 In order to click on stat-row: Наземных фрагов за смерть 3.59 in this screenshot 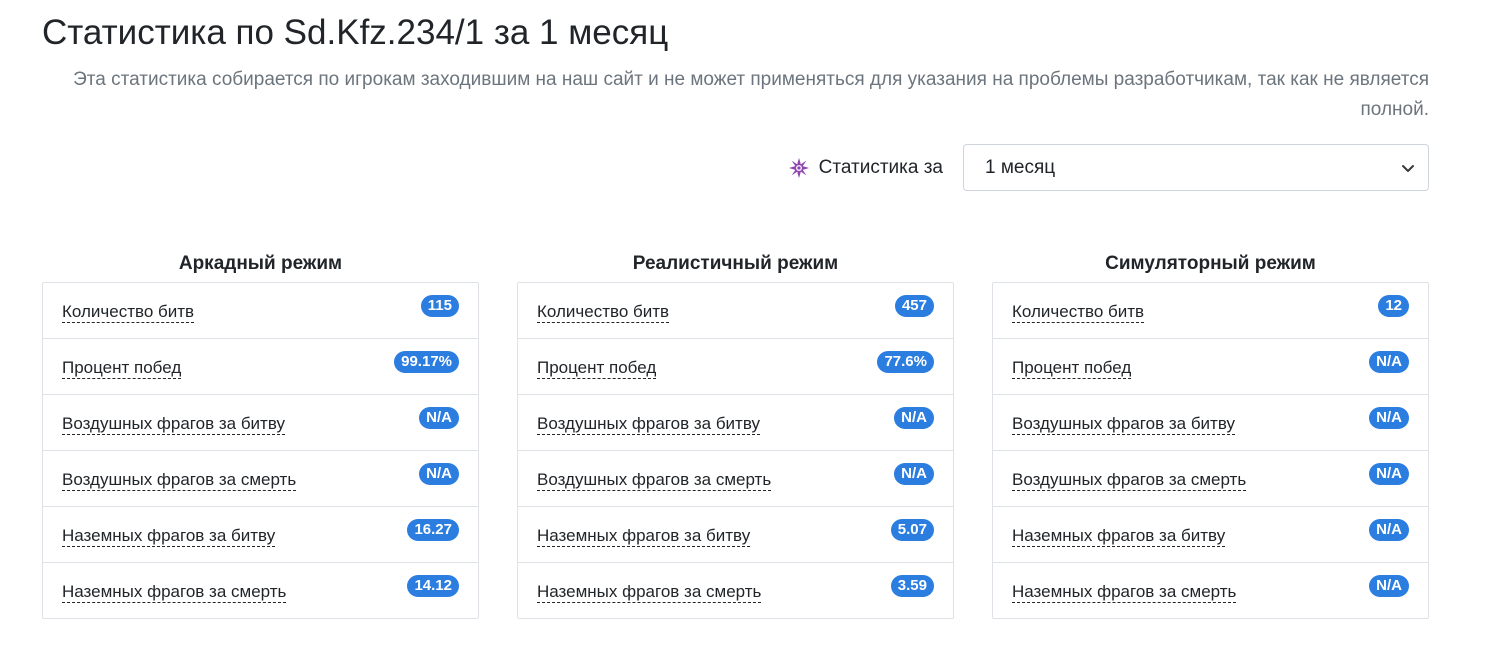, I will do `click(735, 590)`.